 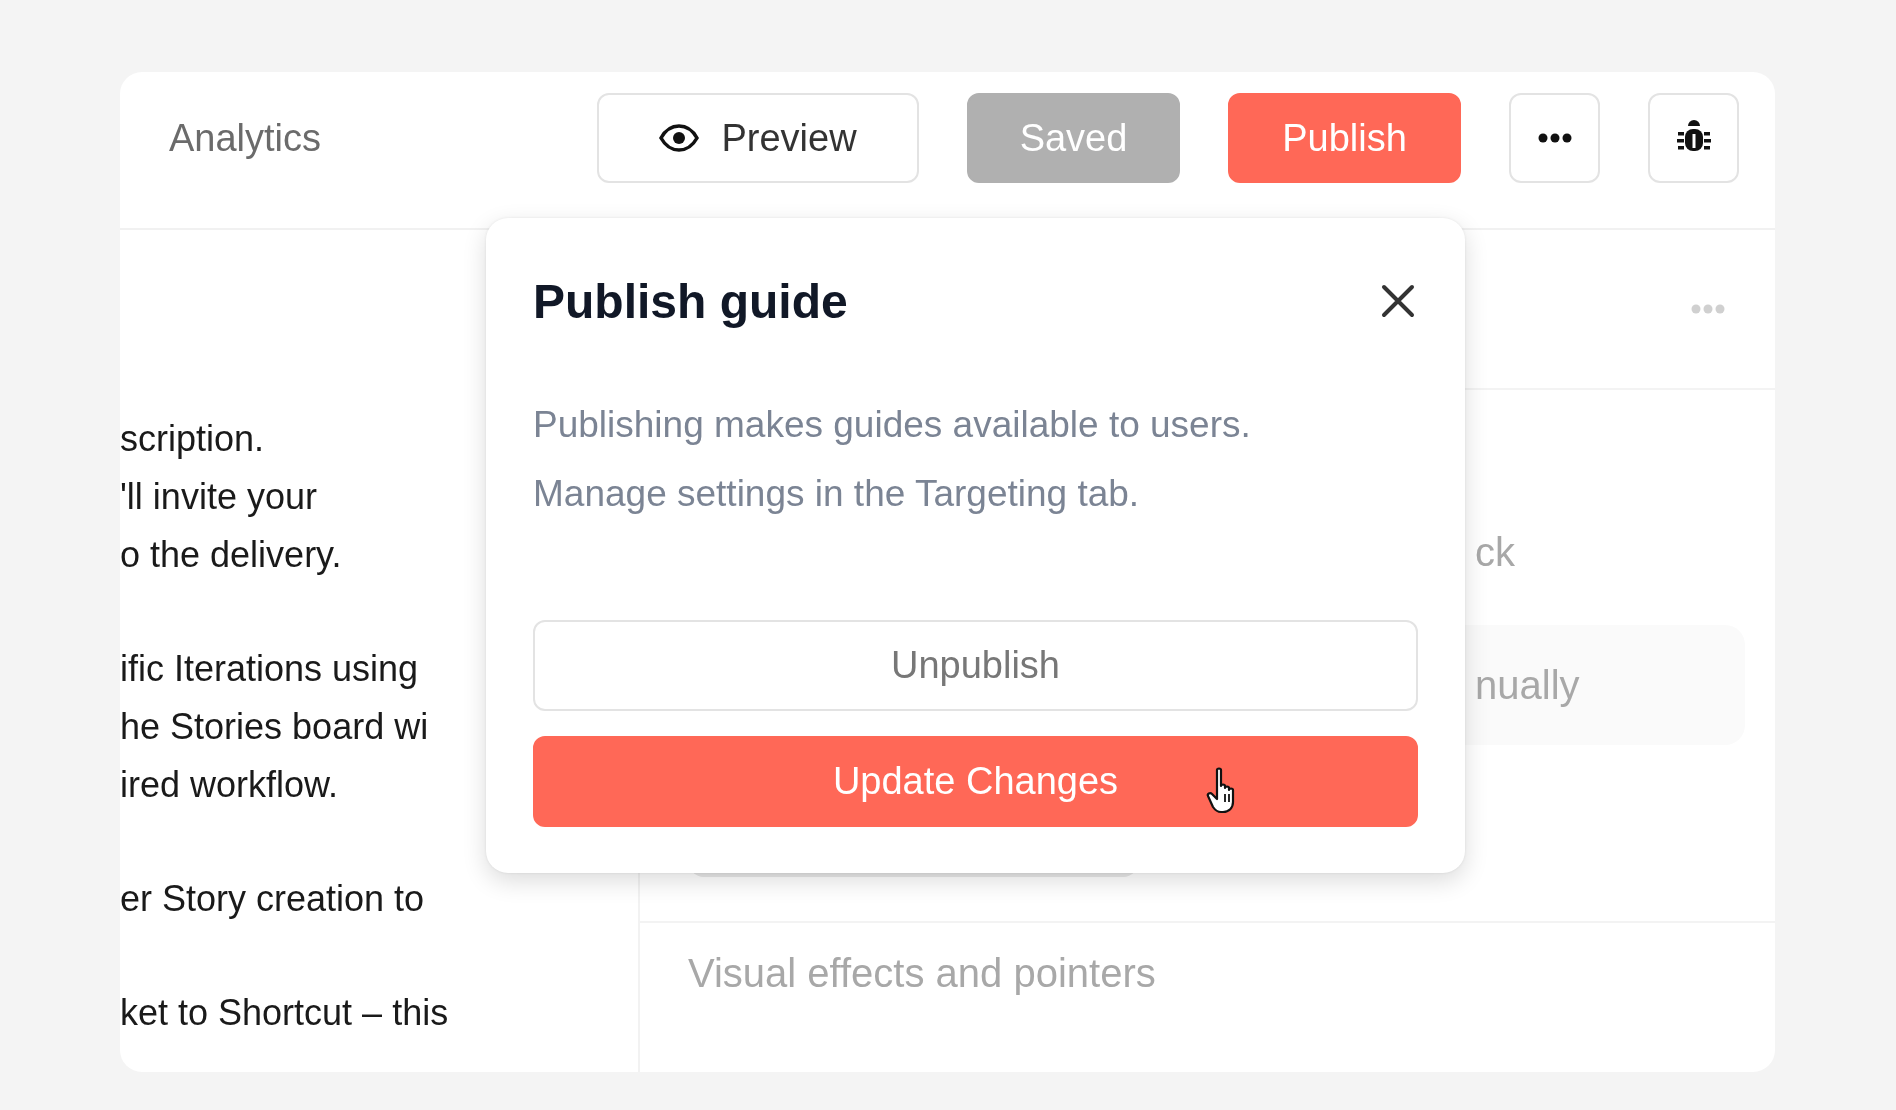 What do you see at coordinates (231, 497) in the screenshot?
I see `paragraph-text: scription. 'll invite your o the delivery.` at bounding box center [231, 497].